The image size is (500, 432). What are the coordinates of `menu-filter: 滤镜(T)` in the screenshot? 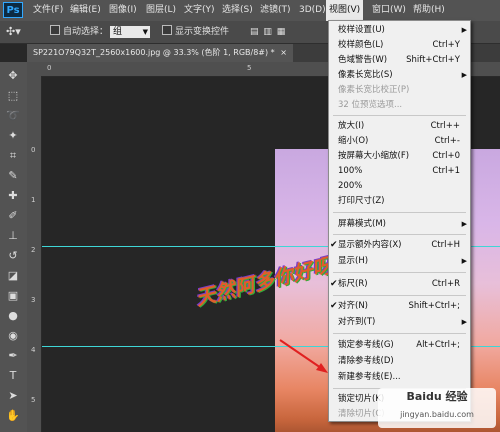 It's located at (275, 10).